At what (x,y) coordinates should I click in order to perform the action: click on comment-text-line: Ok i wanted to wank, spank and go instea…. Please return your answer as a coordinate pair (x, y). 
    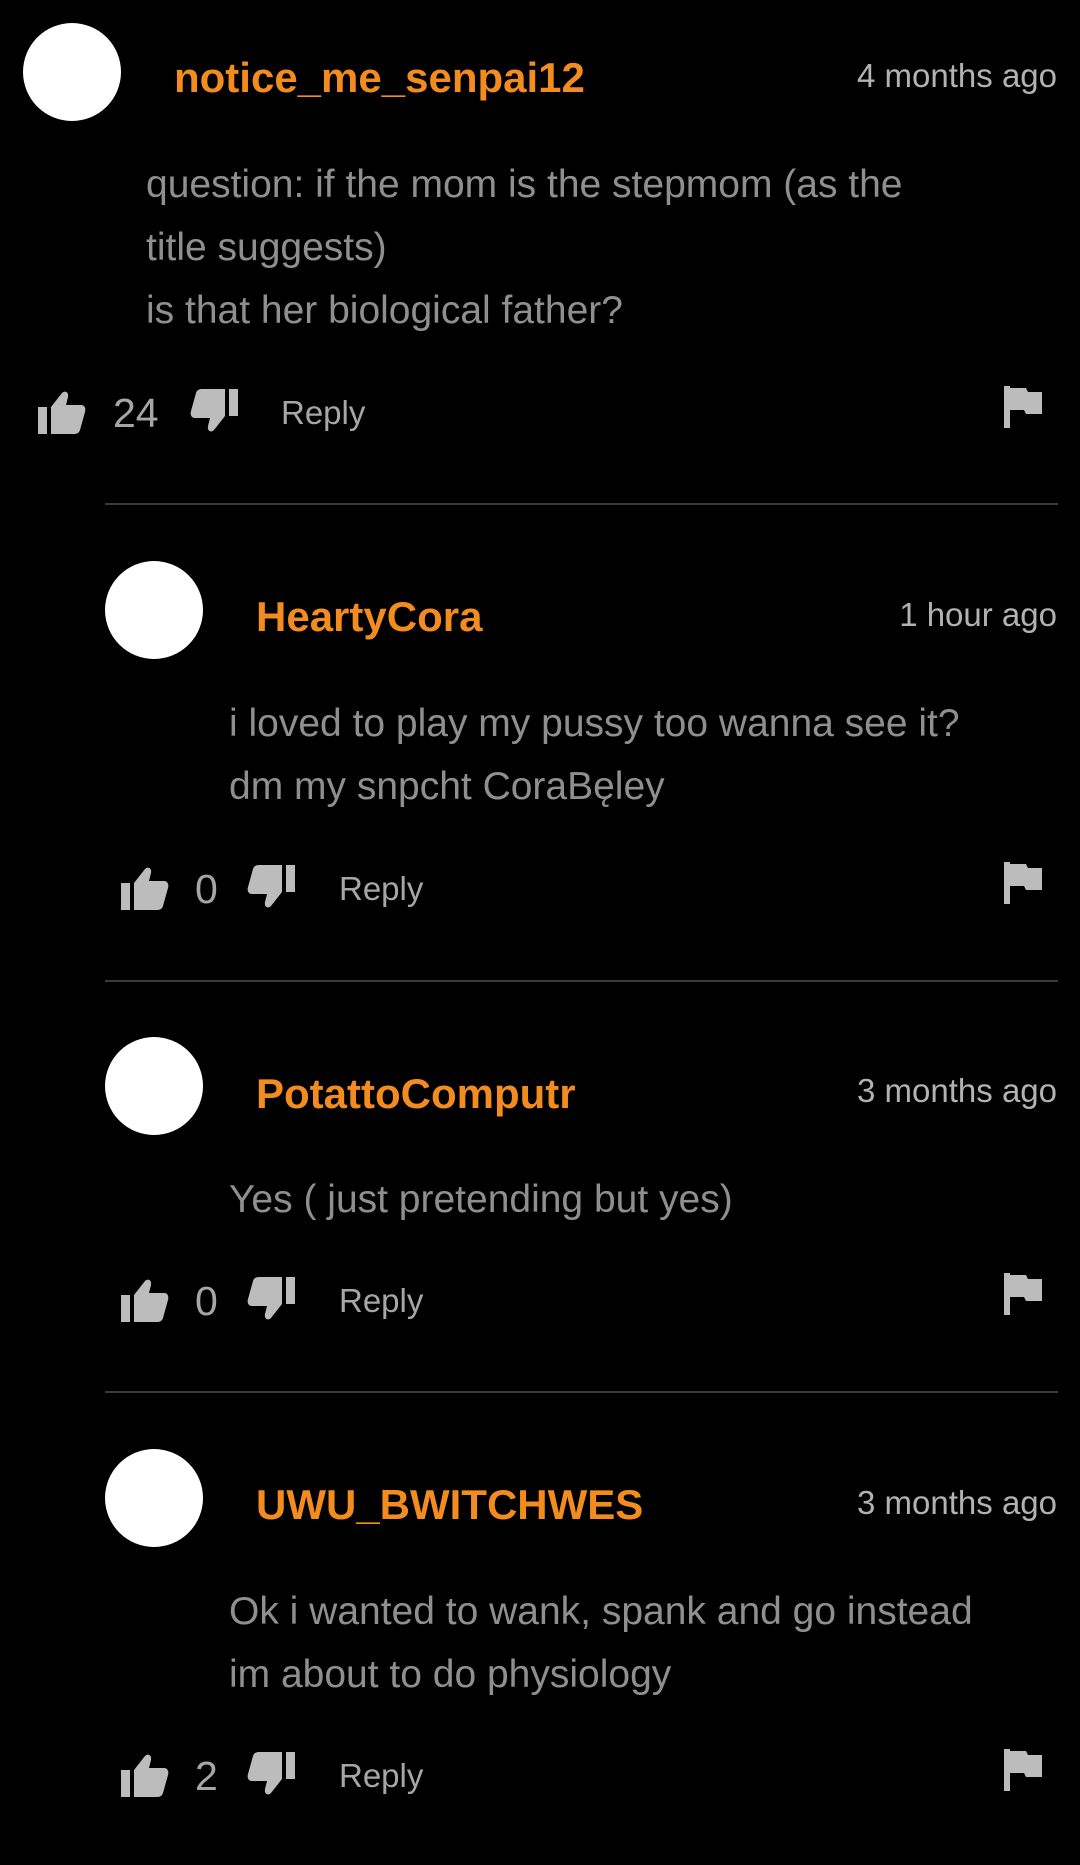
    Looking at the image, I should click on (601, 1611).